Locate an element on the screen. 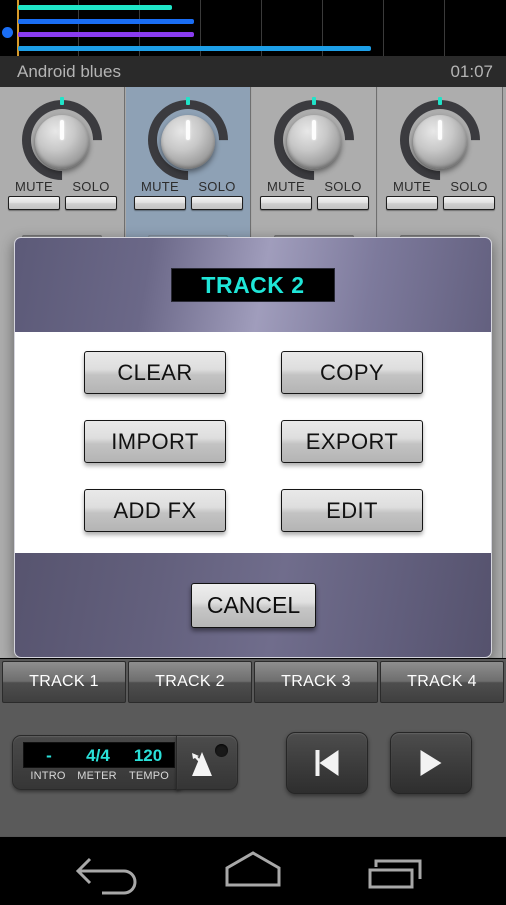 Image resolution: width=506 pixels, height=905 pixels. elapsed-time: 01:07 is located at coordinates (471, 71).